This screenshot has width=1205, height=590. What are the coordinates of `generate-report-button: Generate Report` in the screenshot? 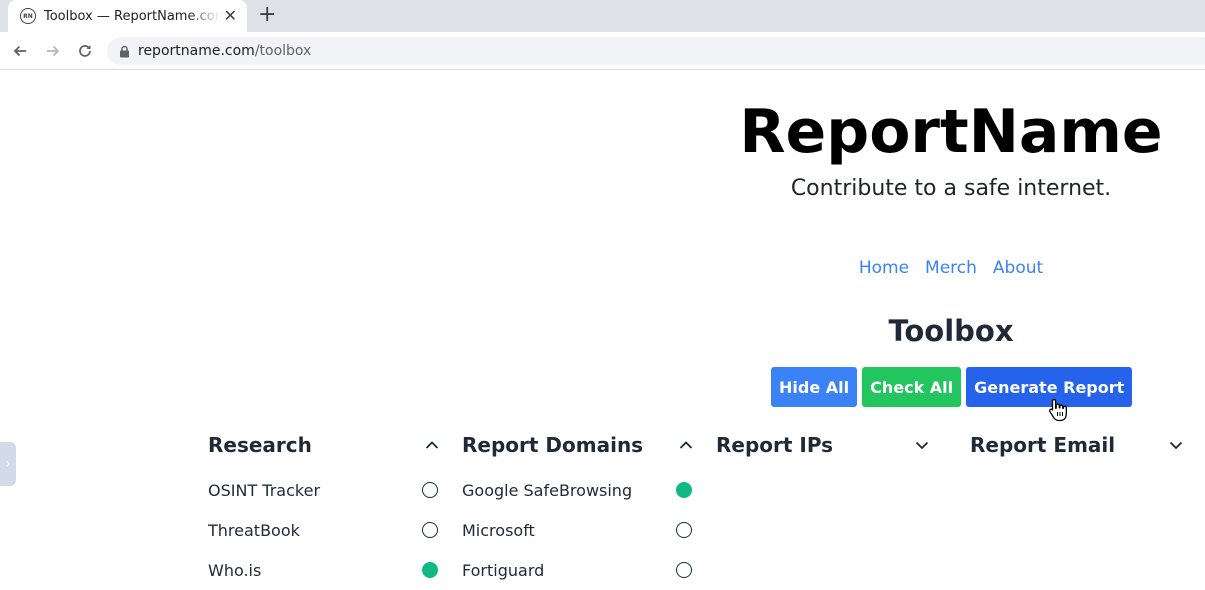 It's located at (1049, 387).